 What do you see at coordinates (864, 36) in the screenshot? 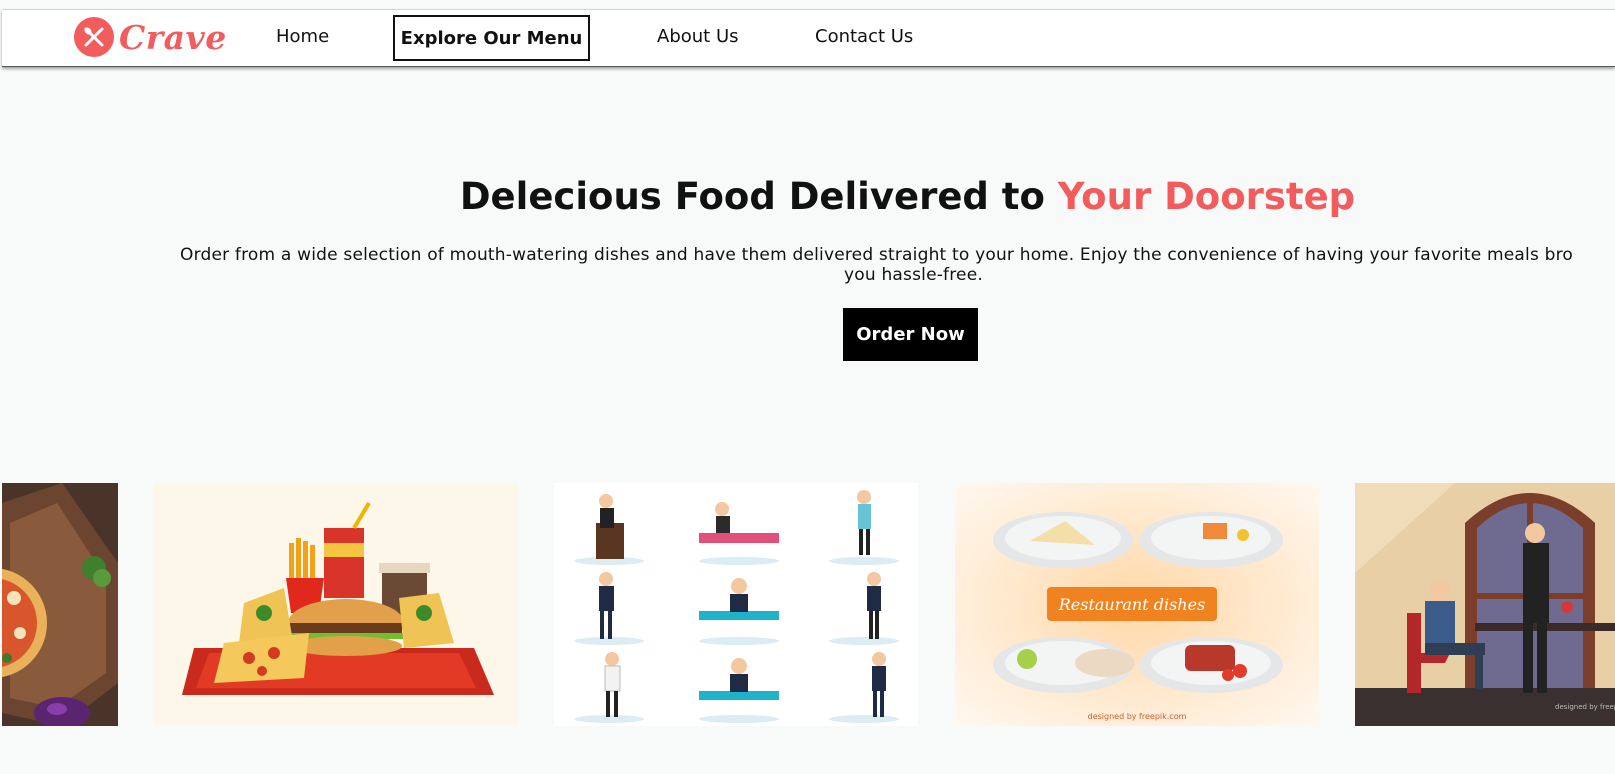
I see `nav-contact-us: Contact Us` at bounding box center [864, 36].